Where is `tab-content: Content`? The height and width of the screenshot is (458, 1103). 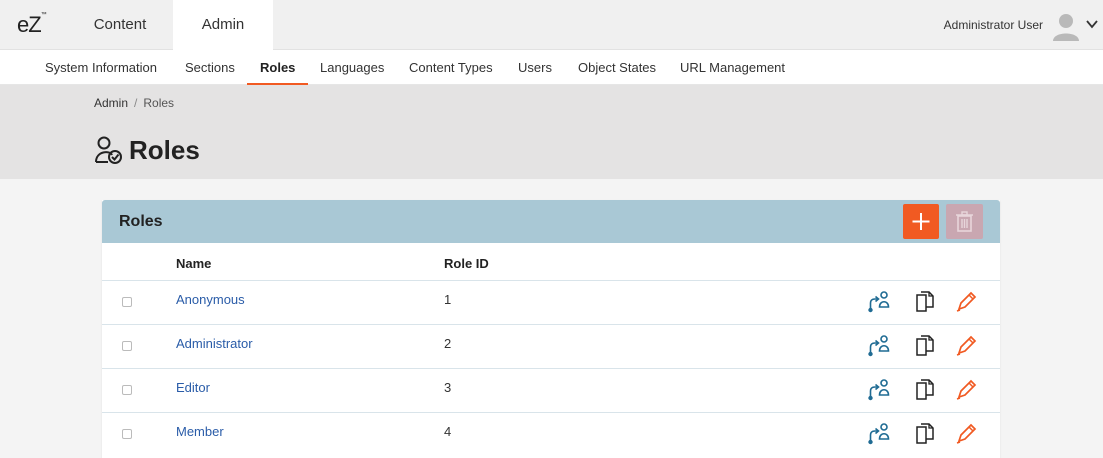
tab-content: Content is located at coordinates (120, 25).